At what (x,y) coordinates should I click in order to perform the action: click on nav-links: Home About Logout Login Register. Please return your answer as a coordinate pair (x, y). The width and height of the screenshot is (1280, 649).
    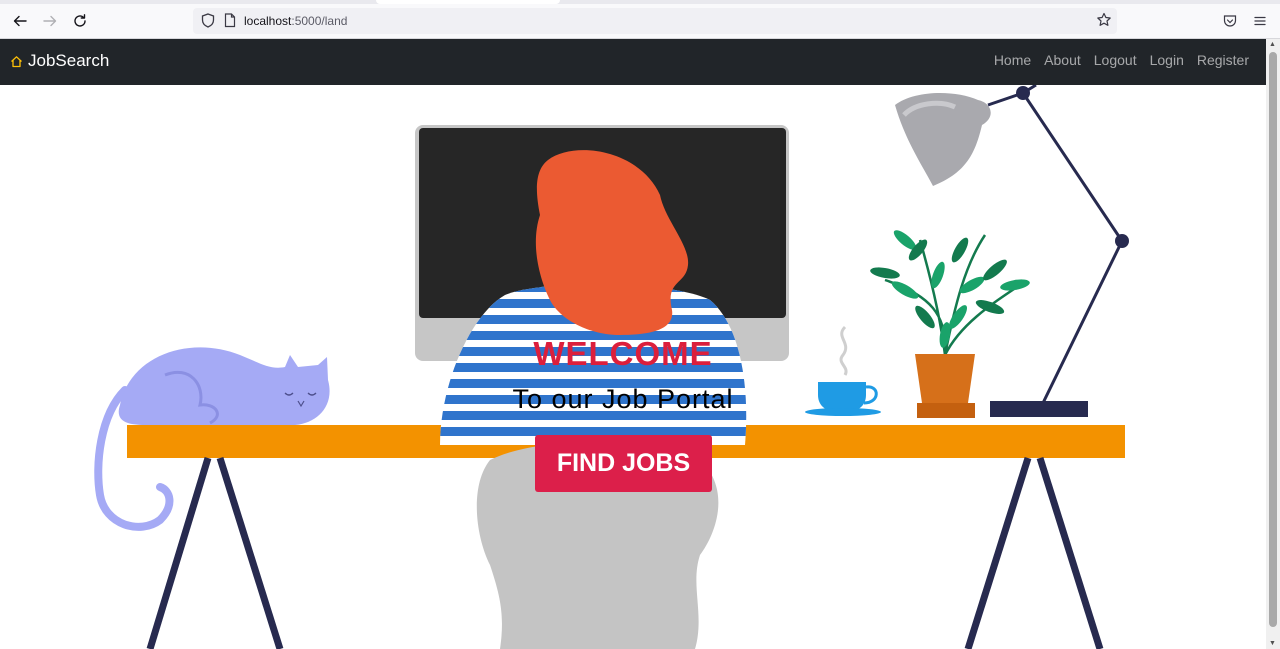
    Looking at the image, I should click on (1130, 60).